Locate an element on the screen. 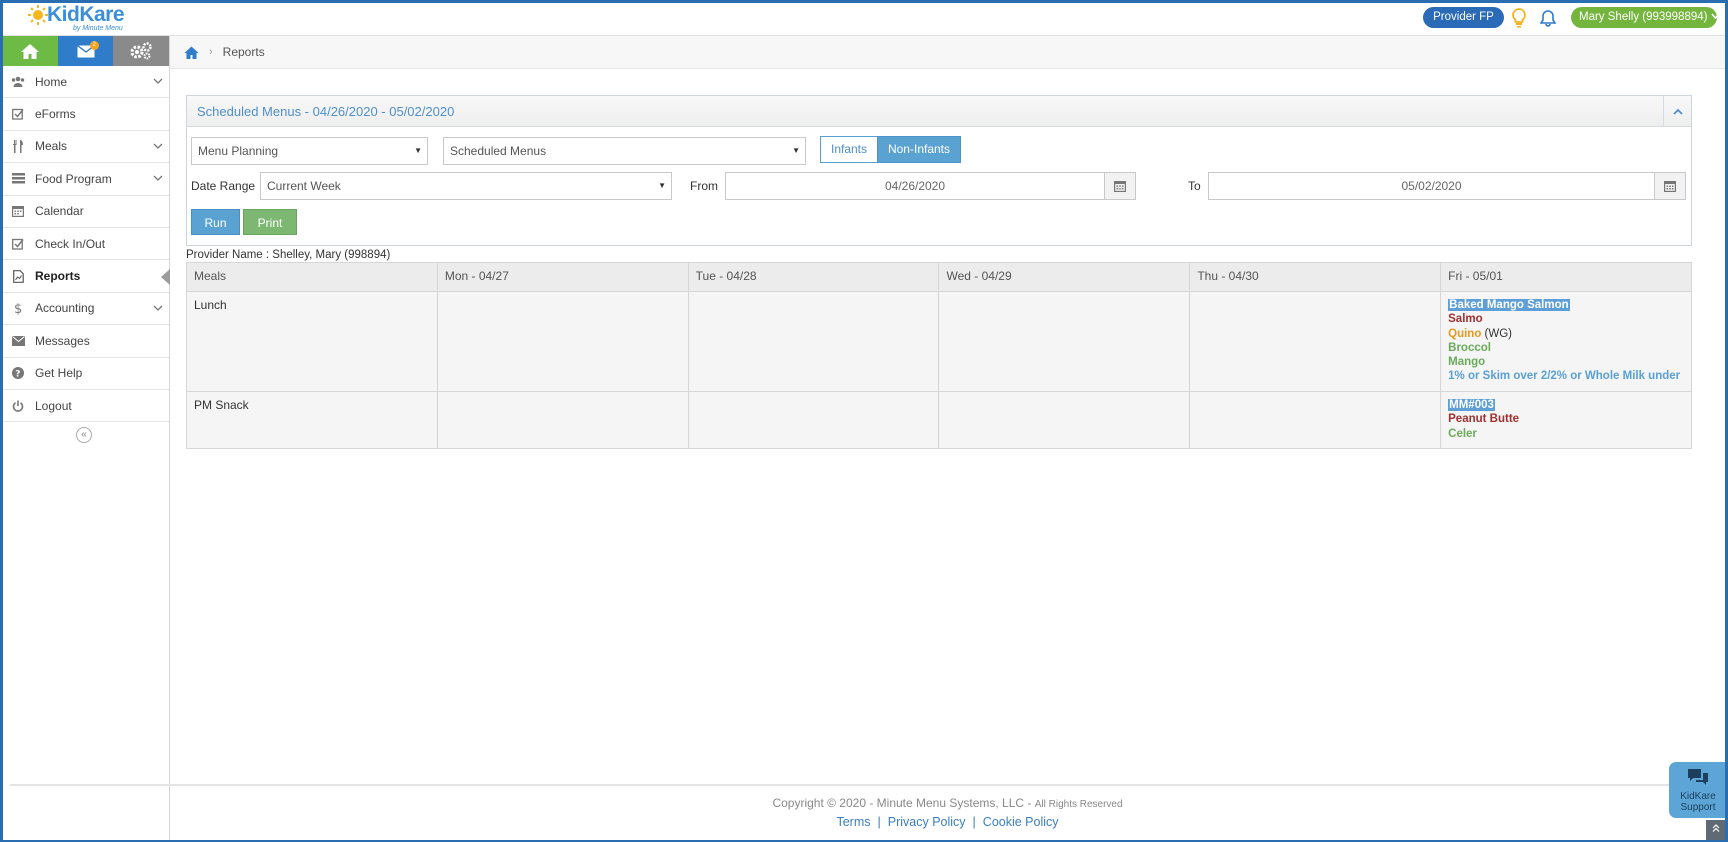 The width and height of the screenshot is (1728, 842). home-tab-button is located at coordinates (30, 51).